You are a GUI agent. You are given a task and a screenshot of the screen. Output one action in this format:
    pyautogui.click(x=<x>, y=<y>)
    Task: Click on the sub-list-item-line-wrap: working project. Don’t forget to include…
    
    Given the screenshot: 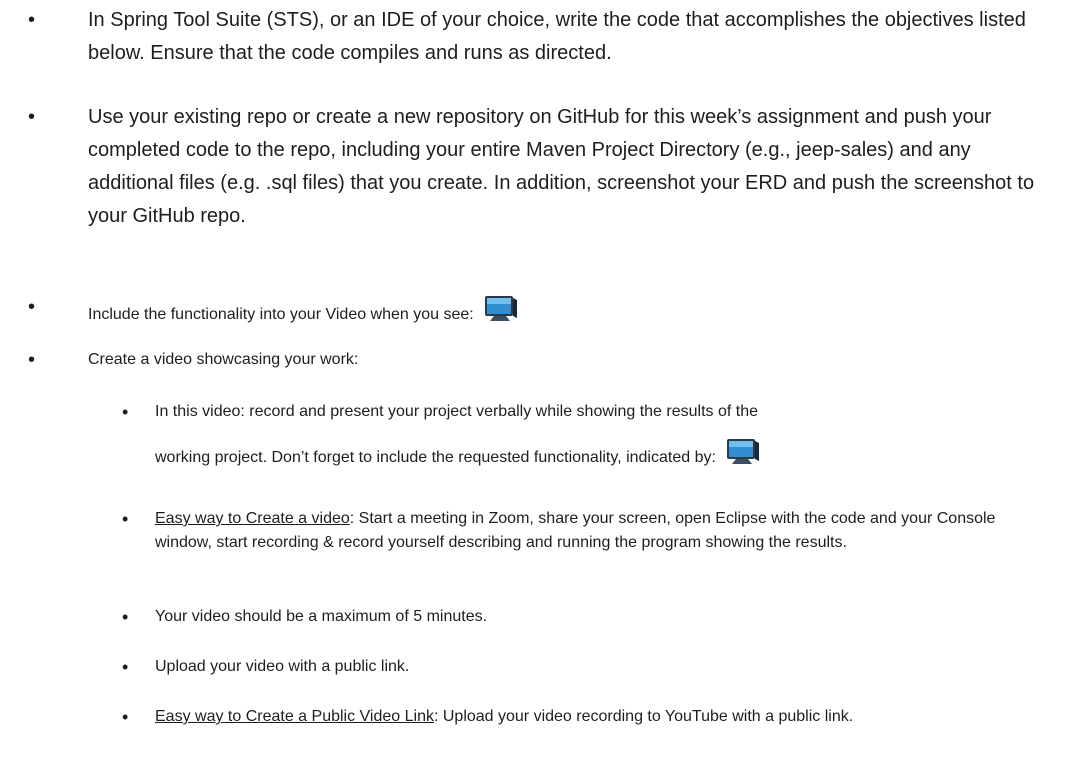 What is the action you would take?
    pyautogui.click(x=595, y=454)
    